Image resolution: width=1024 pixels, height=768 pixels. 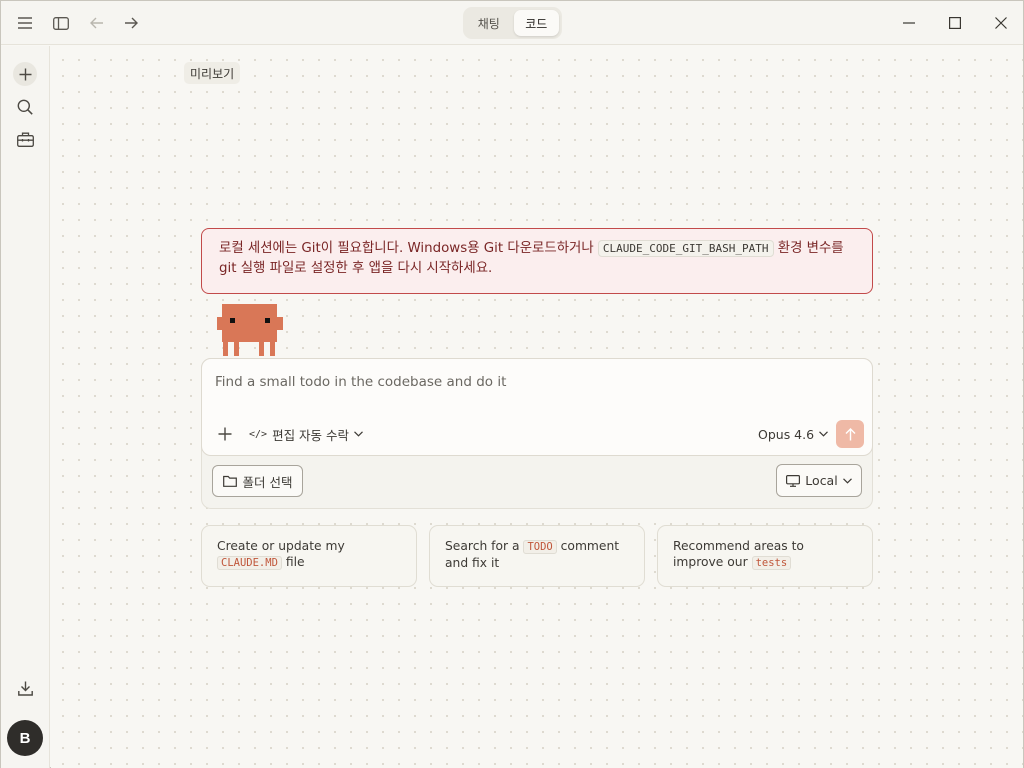 What do you see at coordinates (281, 546) in the screenshot?
I see `suggestion-text: Create or update my` at bounding box center [281, 546].